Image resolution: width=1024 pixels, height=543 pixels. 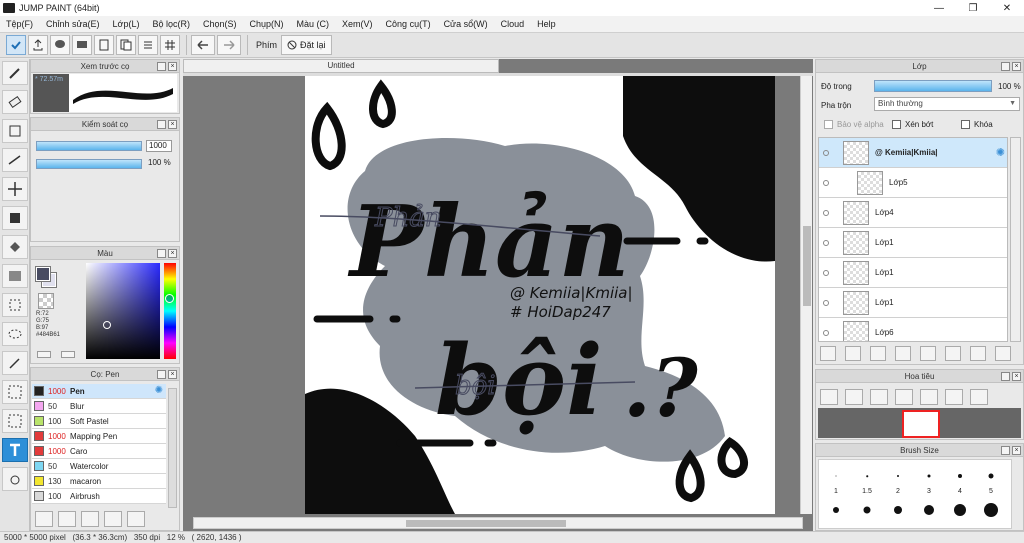 I want to click on brush-list-scrollbar, so click(x=172, y=448).